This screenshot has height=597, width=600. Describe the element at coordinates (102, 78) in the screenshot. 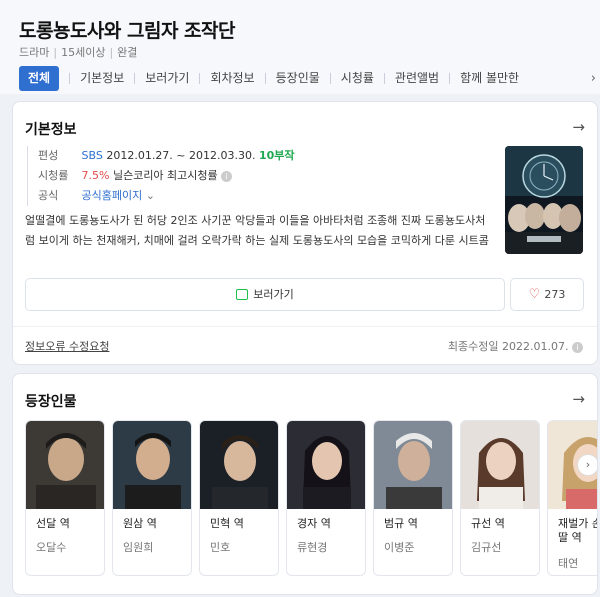

I see `tab-basic-info: 기본정보` at that location.